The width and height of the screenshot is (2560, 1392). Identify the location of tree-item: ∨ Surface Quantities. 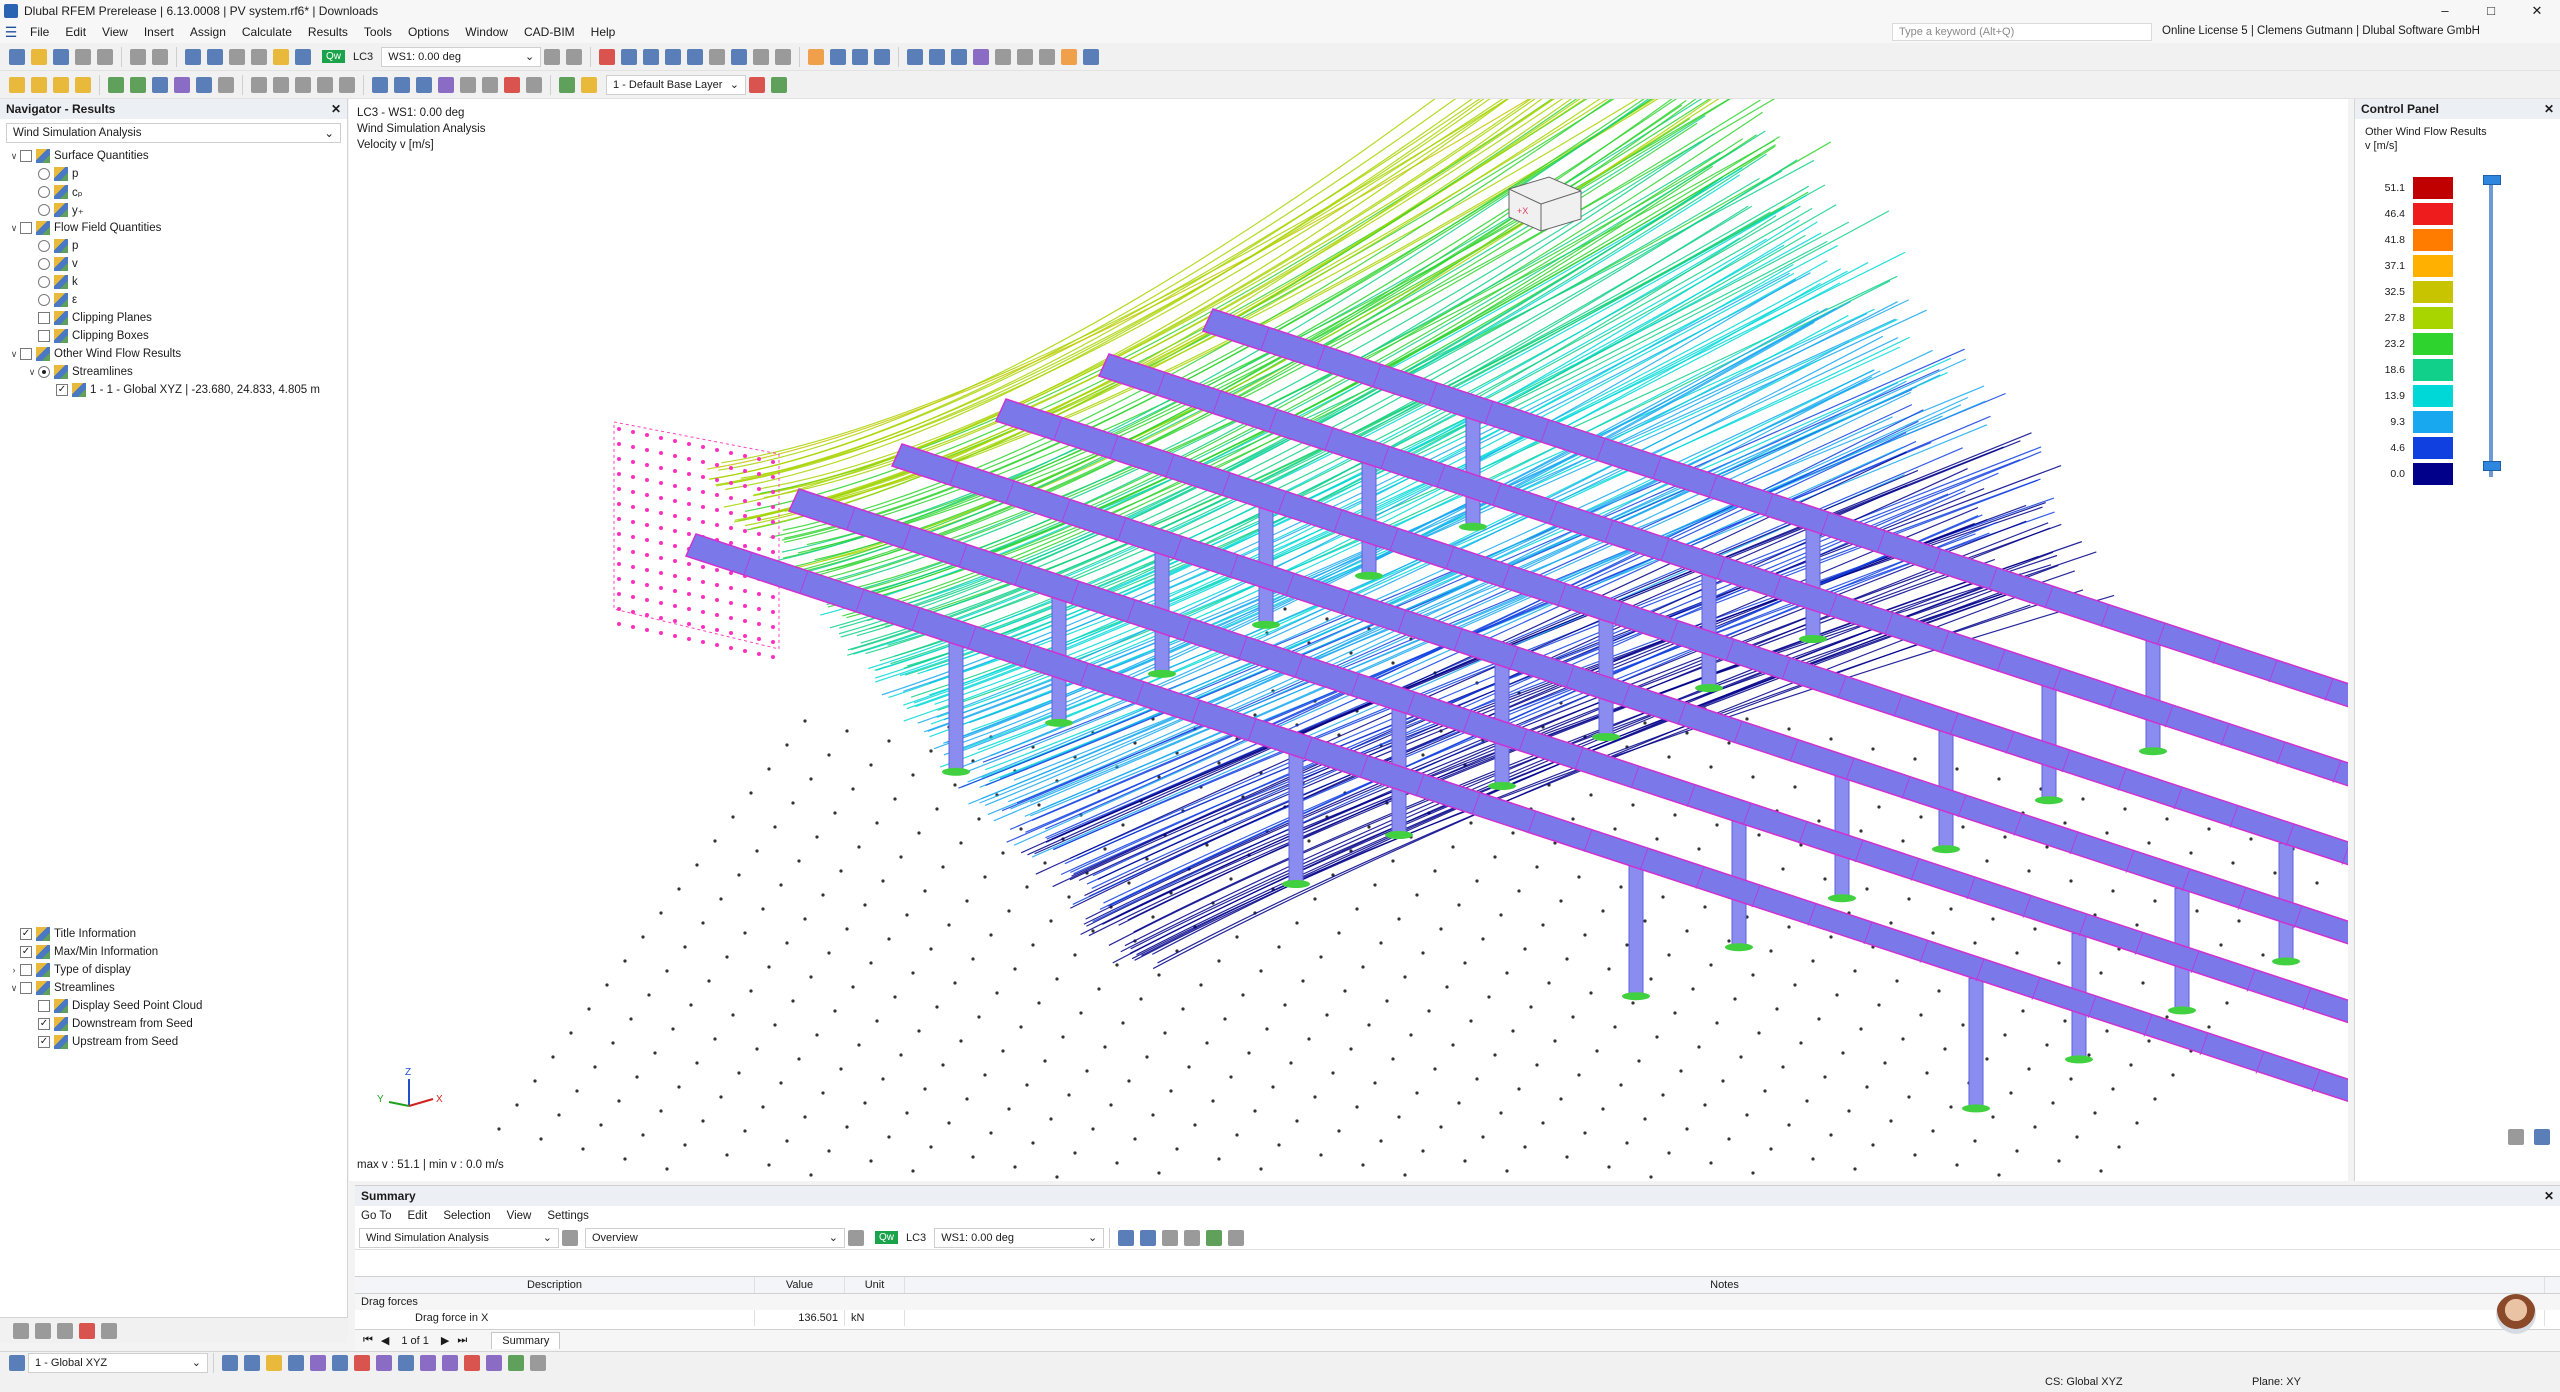
(78, 156).